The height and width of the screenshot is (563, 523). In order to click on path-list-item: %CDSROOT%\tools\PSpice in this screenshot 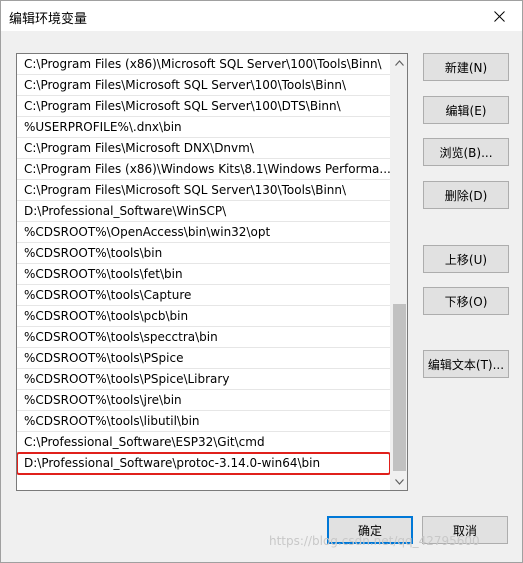, I will do `click(203, 358)`.